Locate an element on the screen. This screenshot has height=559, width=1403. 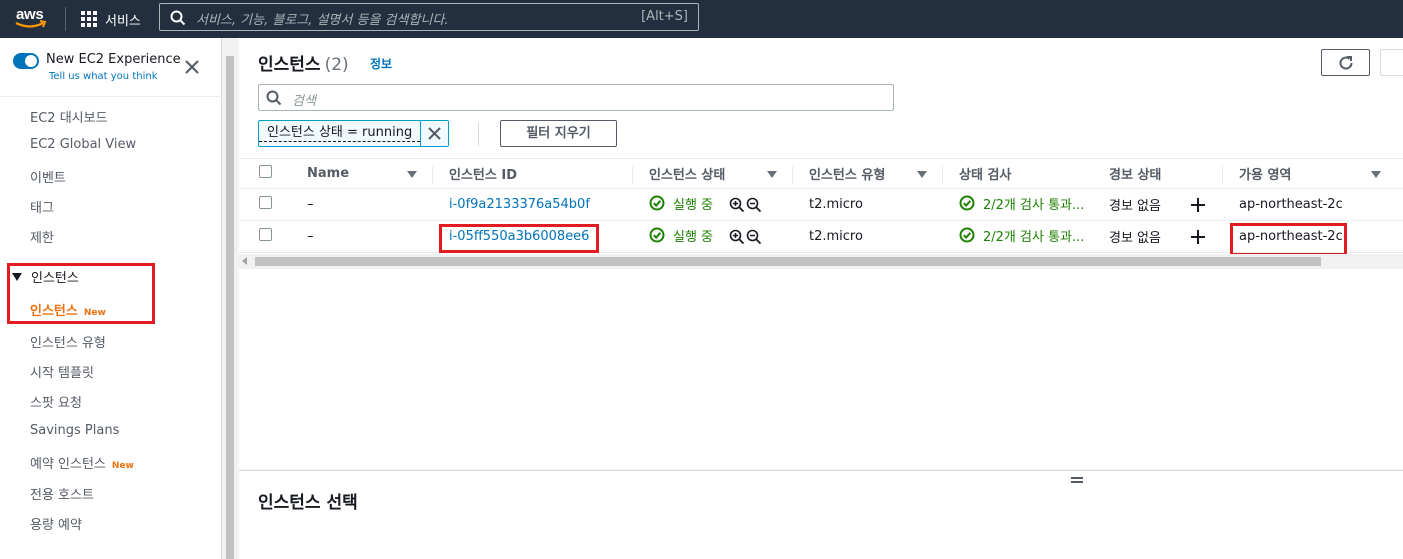
zoom-controls is located at coordinates (745, 237).